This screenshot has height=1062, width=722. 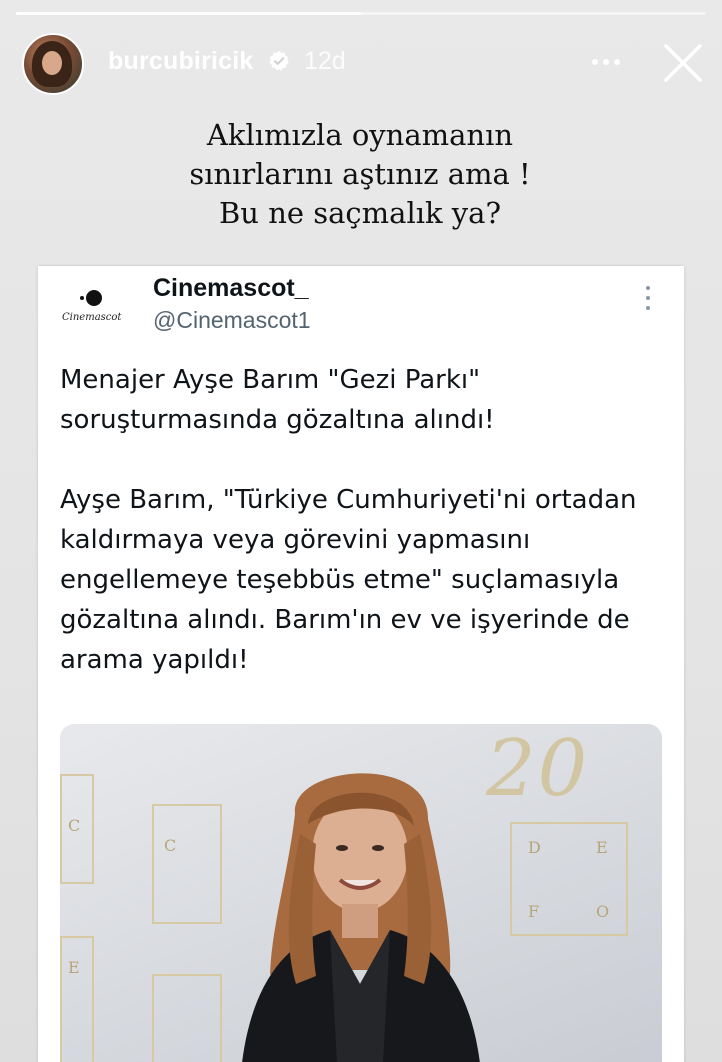 I want to click on verified-badge-icon, so click(x=279, y=60).